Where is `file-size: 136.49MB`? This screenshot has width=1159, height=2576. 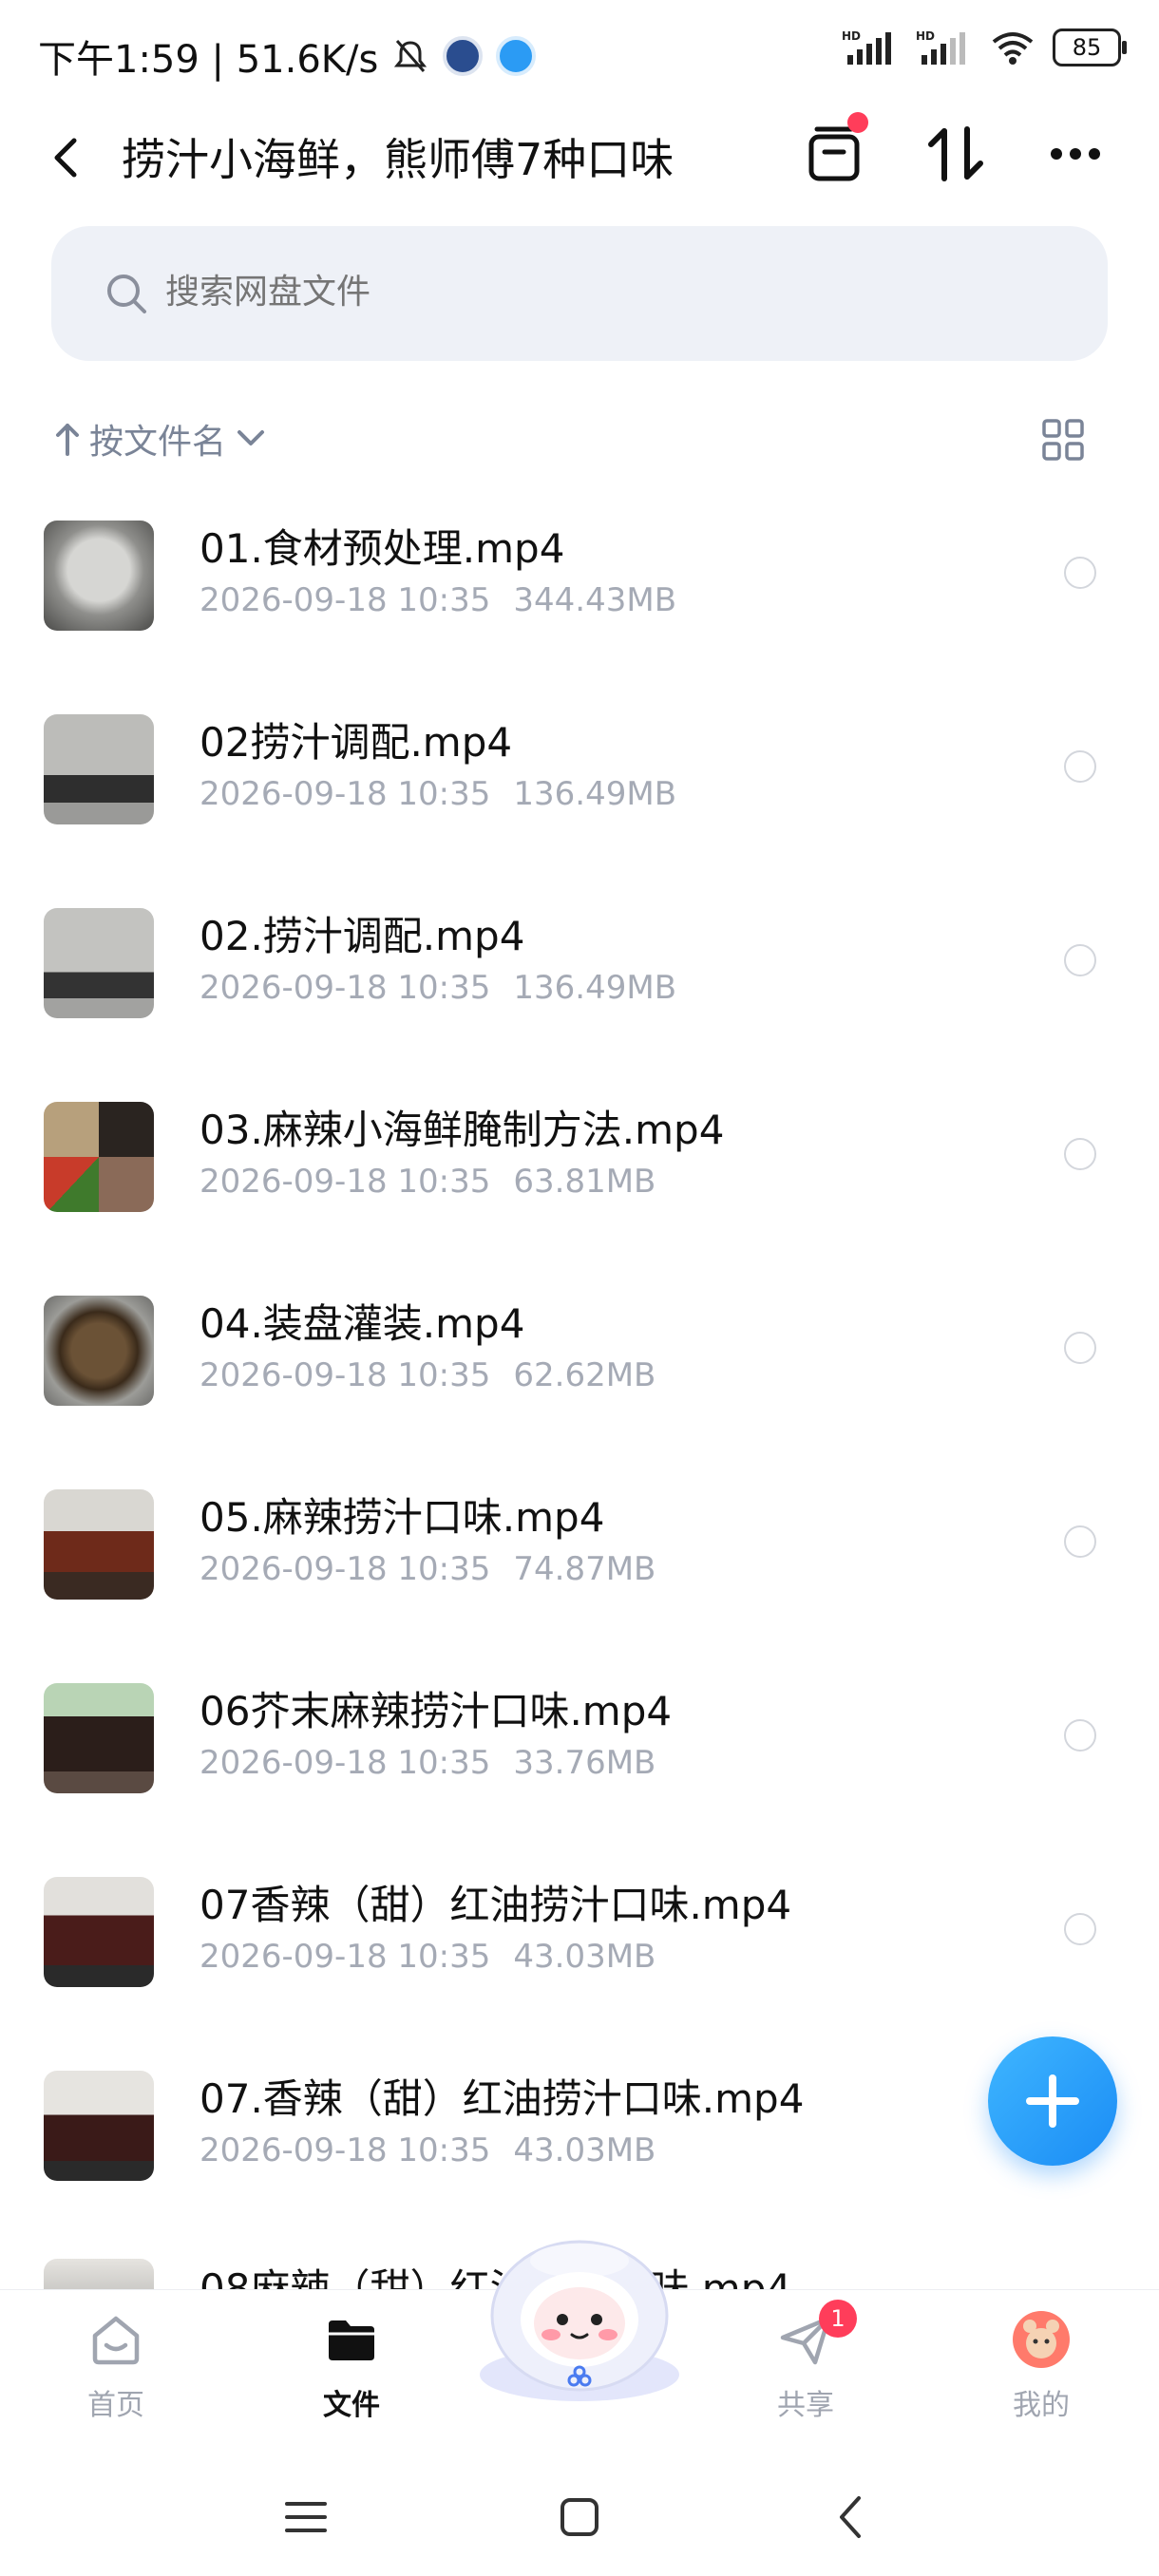 file-size: 136.49MB is located at coordinates (595, 988).